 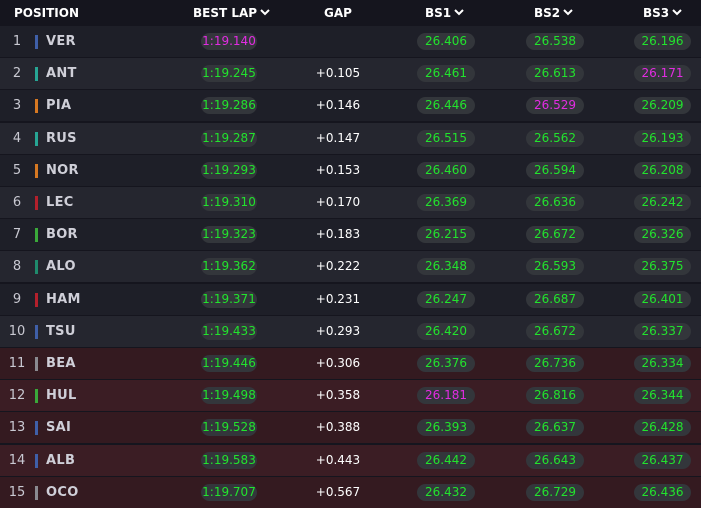 I want to click on position-number: 14, so click(x=17, y=460).